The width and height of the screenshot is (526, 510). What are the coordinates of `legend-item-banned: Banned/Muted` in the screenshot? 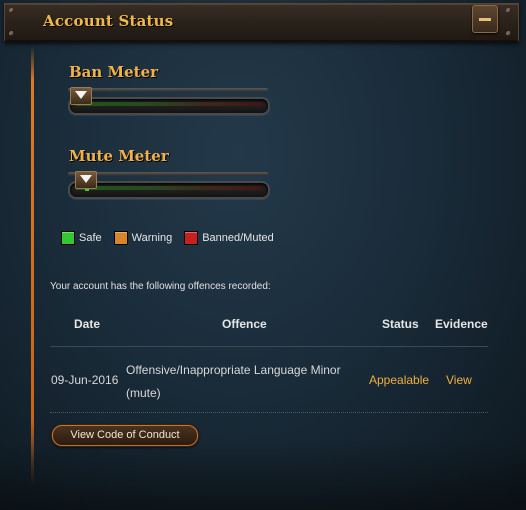 It's located at (229, 238).